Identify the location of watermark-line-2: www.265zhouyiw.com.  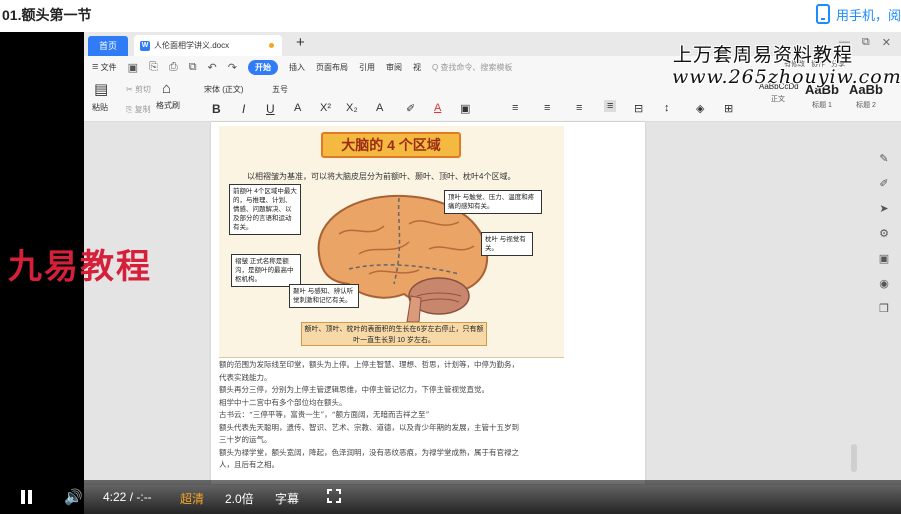
(786, 77).